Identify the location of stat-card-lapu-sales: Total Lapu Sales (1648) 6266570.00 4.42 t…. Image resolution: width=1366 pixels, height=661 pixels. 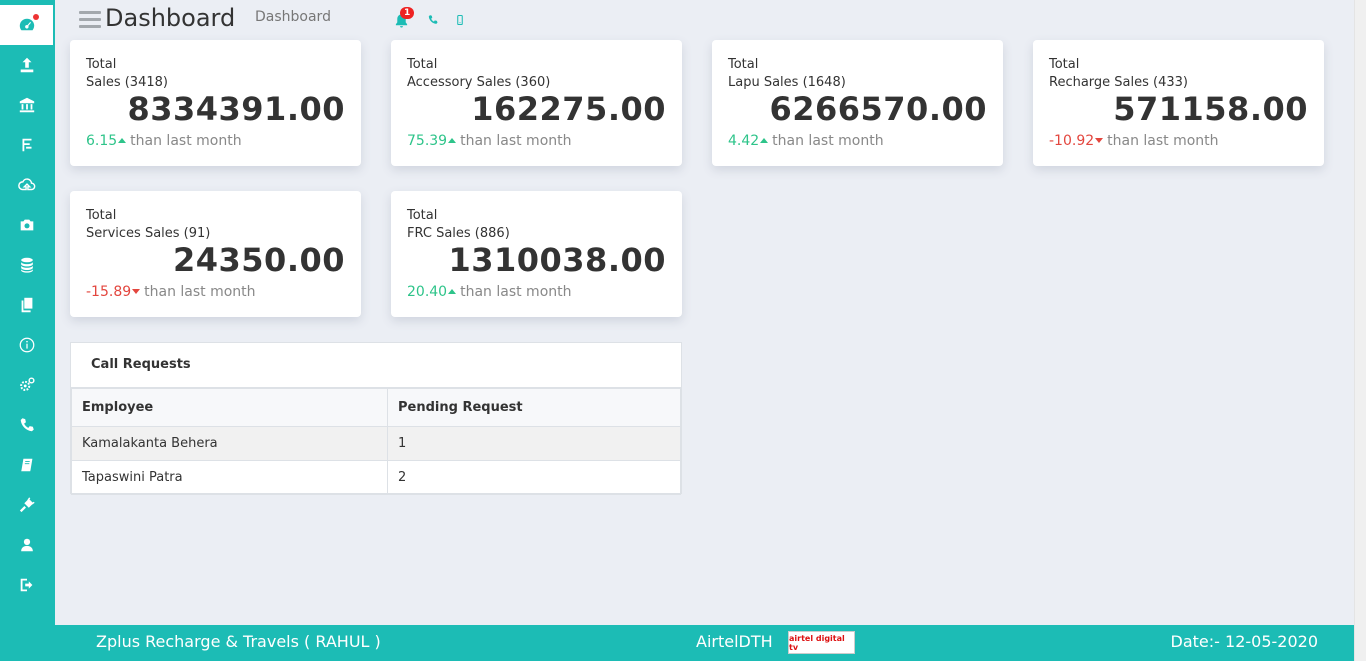
(857, 103).